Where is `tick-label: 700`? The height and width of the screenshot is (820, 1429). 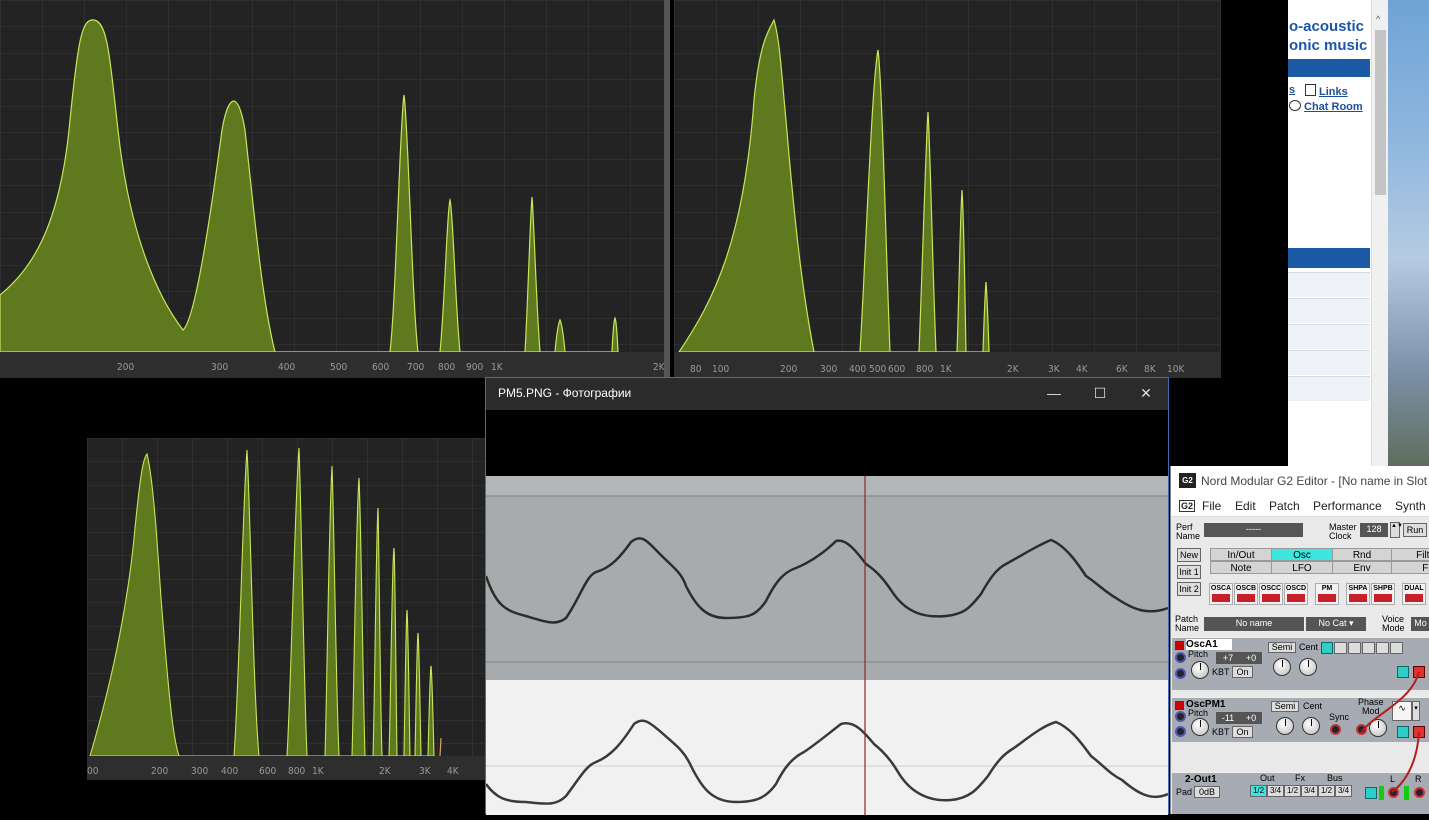
tick-label: 700 is located at coordinates (415, 367).